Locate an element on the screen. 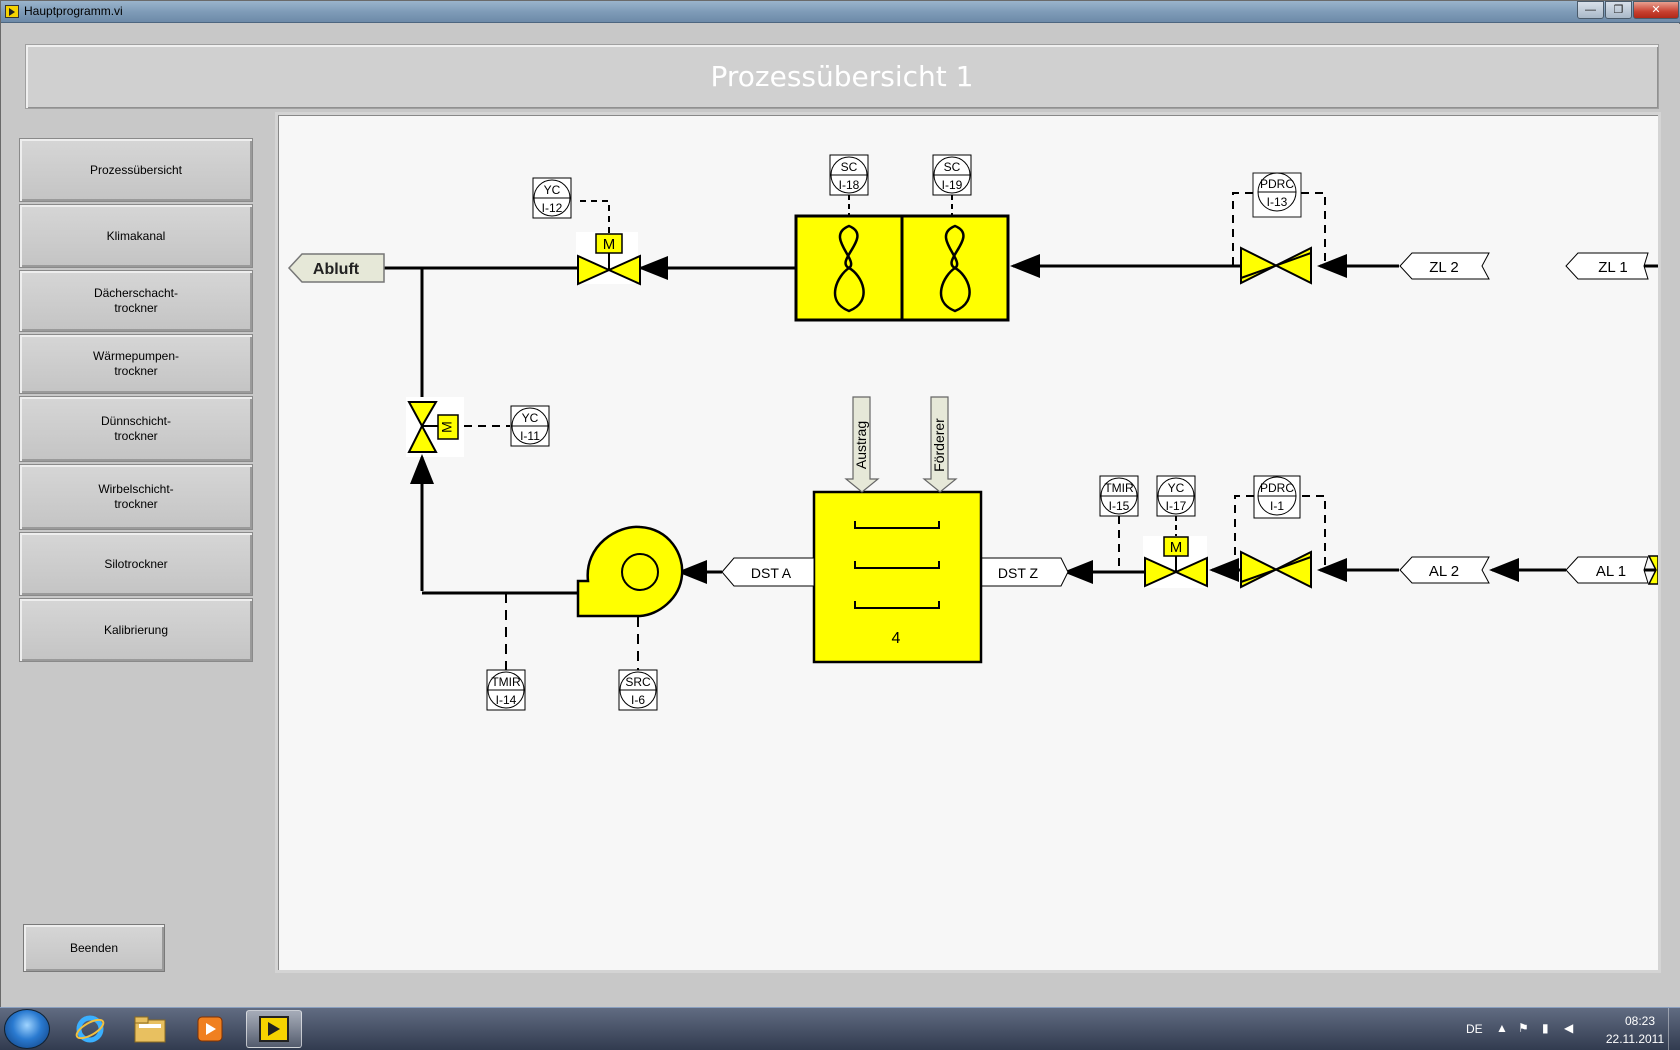  al2-connector: AL 2 is located at coordinates (1444, 570).